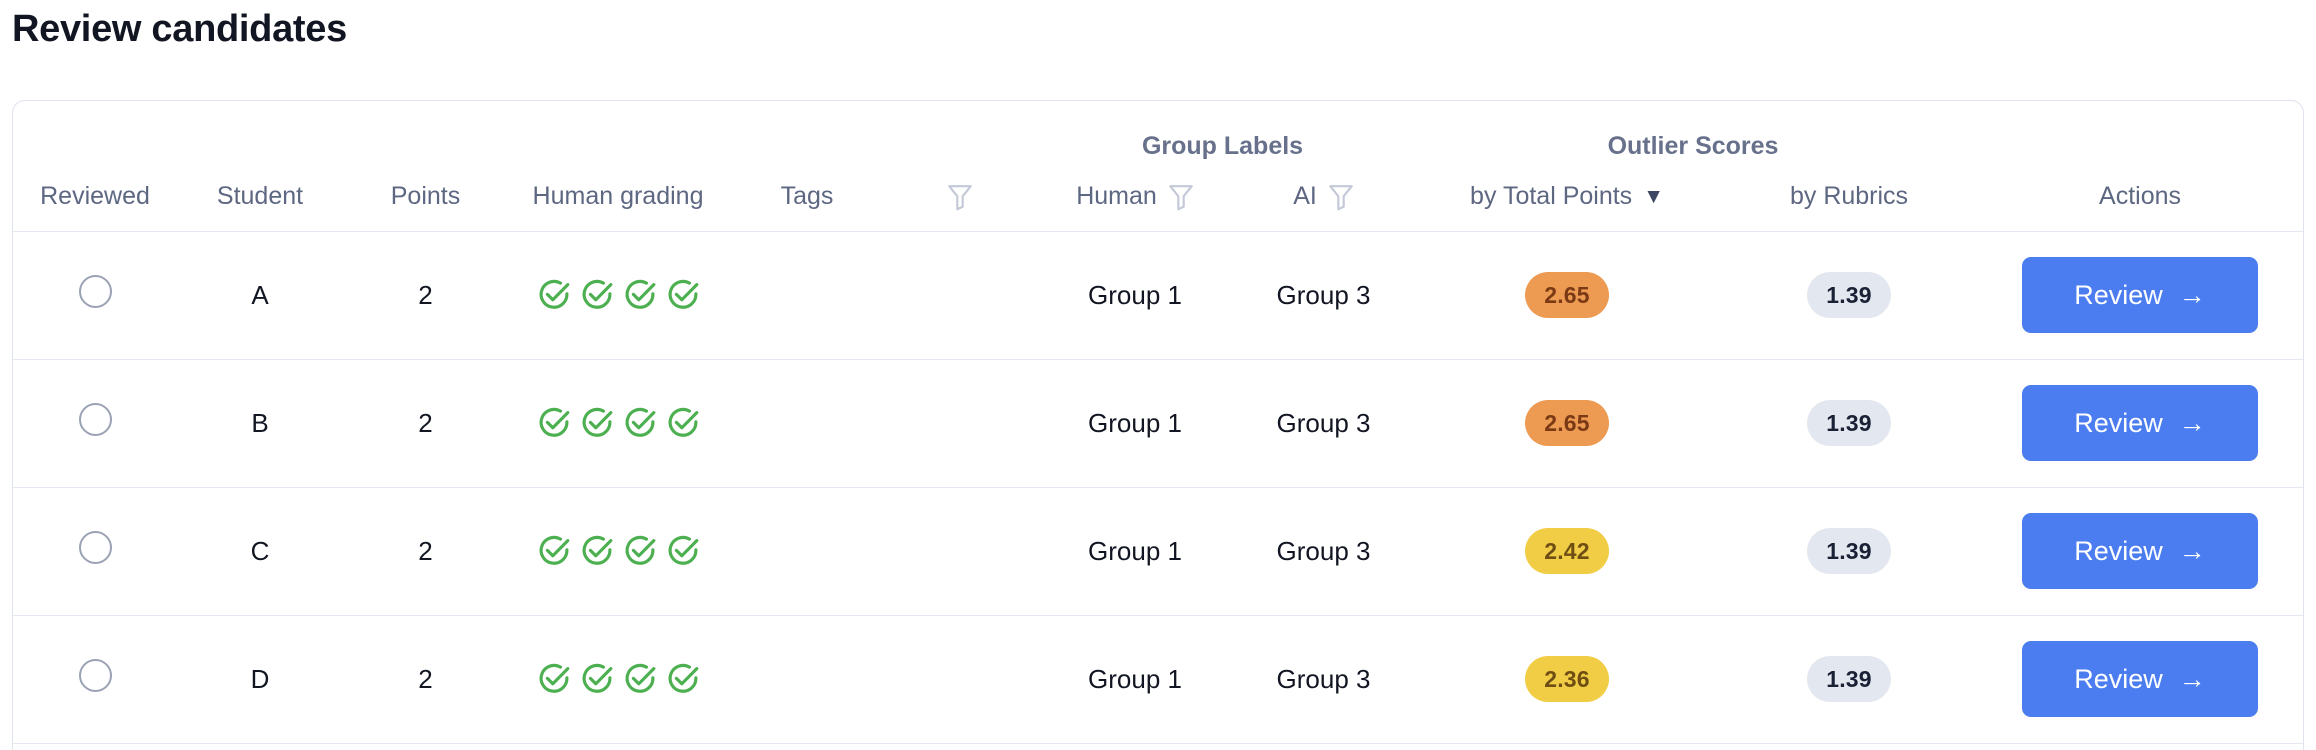 The image size is (2316, 750). I want to click on student-cell: B, so click(260, 423).